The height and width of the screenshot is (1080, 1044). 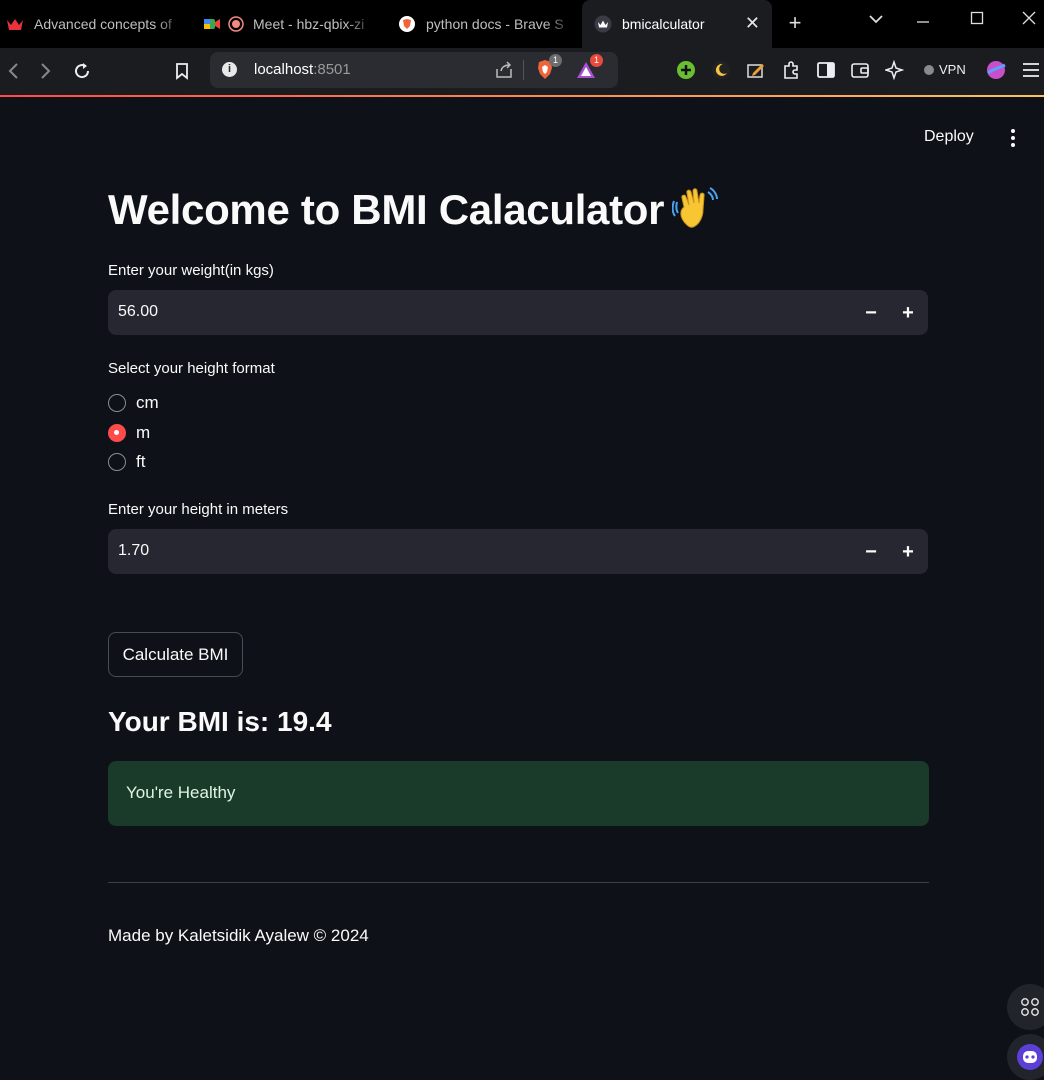 I want to click on extension-green-plus-icon, so click(x=686, y=70).